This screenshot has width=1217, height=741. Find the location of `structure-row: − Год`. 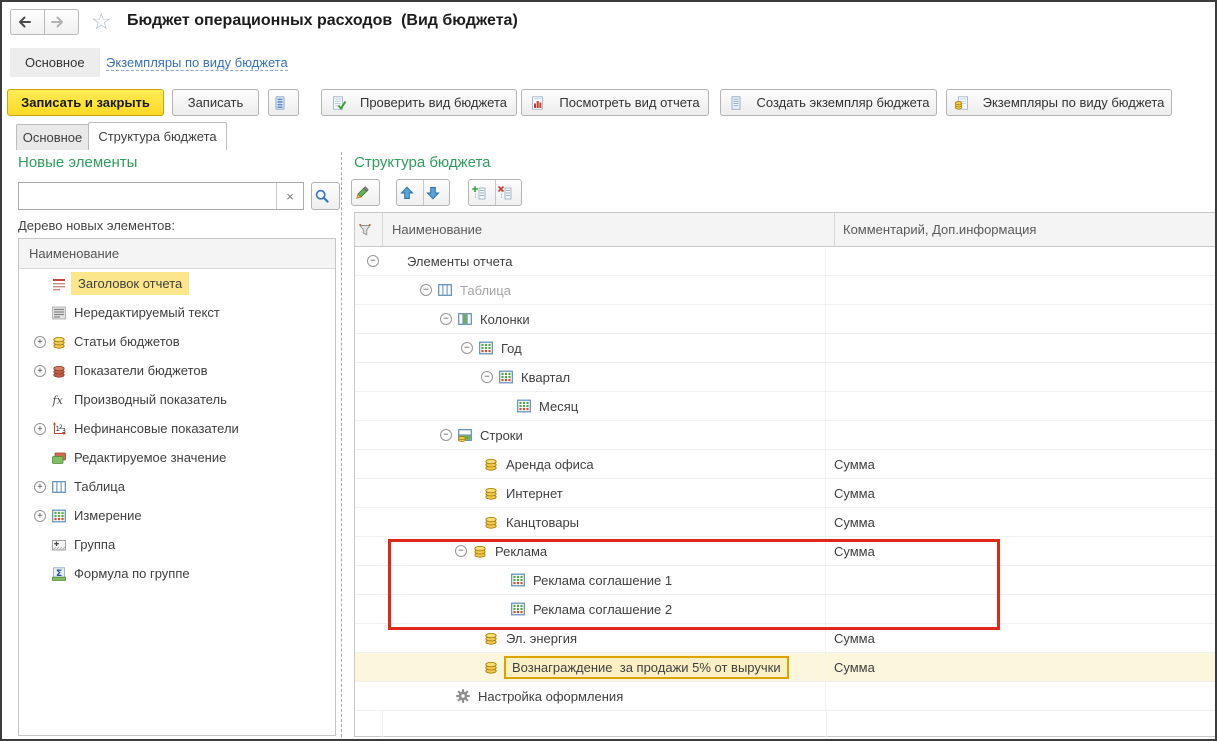

structure-row: − Год is located at coordinates (785, 348).